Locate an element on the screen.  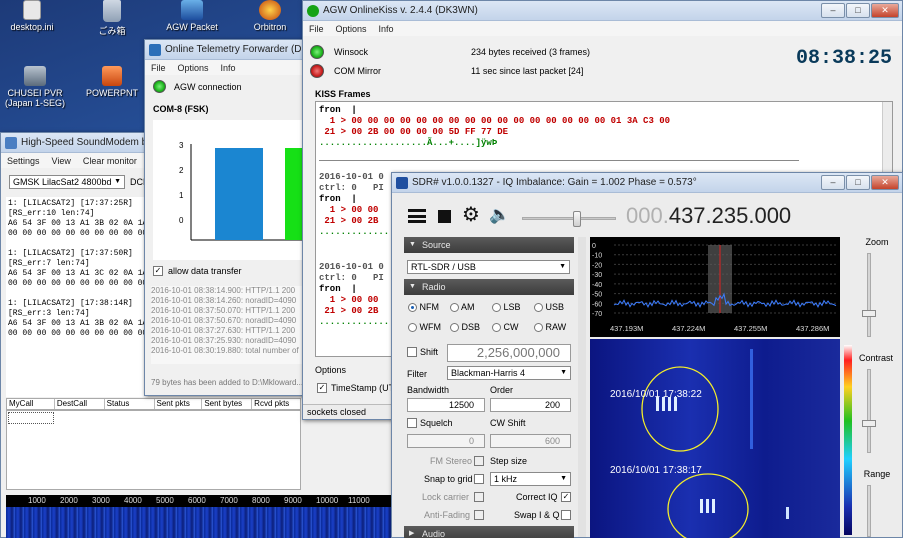
allow-data-transfer-checkbox: ✓ is located at coordinates (158, 271).